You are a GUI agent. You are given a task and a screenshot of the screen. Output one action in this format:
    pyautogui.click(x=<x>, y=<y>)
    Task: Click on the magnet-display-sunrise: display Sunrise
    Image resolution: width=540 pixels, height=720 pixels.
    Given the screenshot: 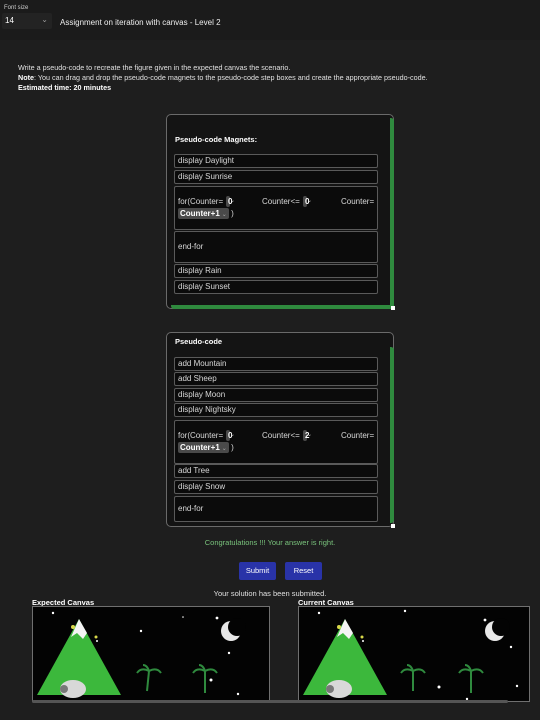 What is the action you would take?
    pyautogui.click(x=276, y=177)
    